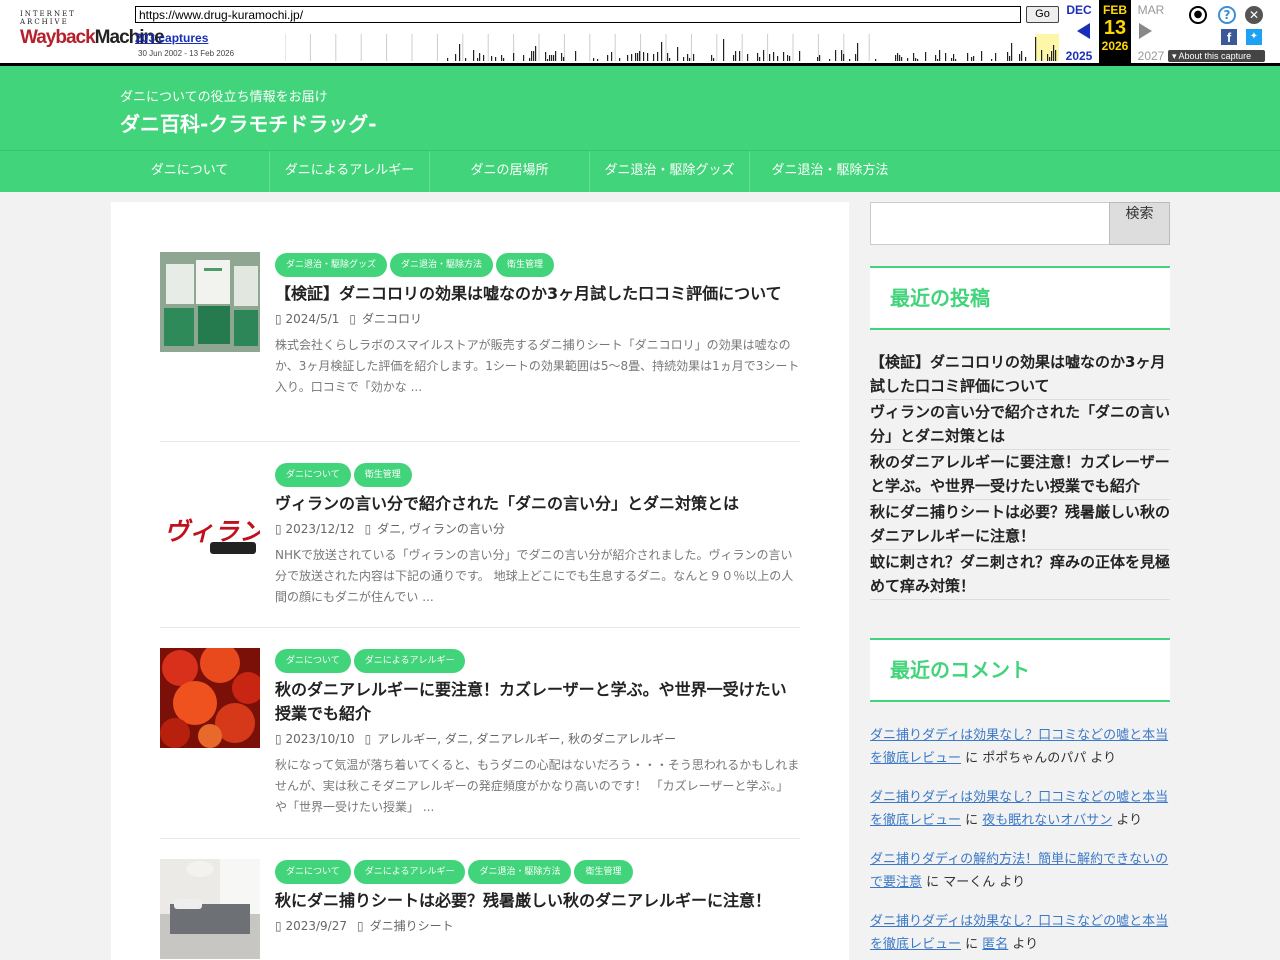 The height and width of the screenshot is (960, 1280). I want to click on nav-item-habitat: ダニの居場所, so click(510, 171).